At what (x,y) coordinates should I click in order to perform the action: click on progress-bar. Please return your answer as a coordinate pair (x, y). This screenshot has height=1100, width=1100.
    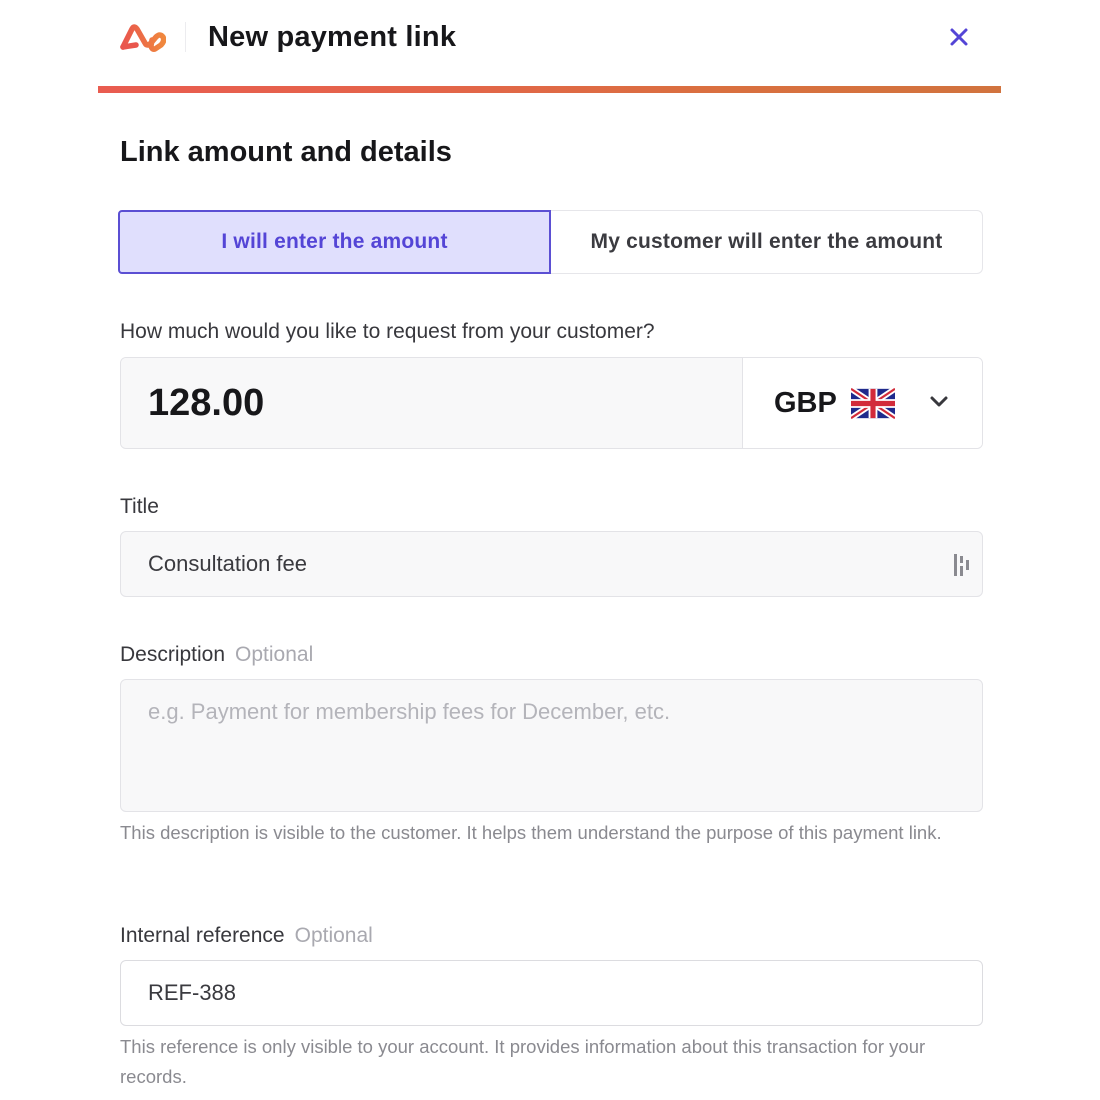
    Looking at the image, I should click on (549, 89).